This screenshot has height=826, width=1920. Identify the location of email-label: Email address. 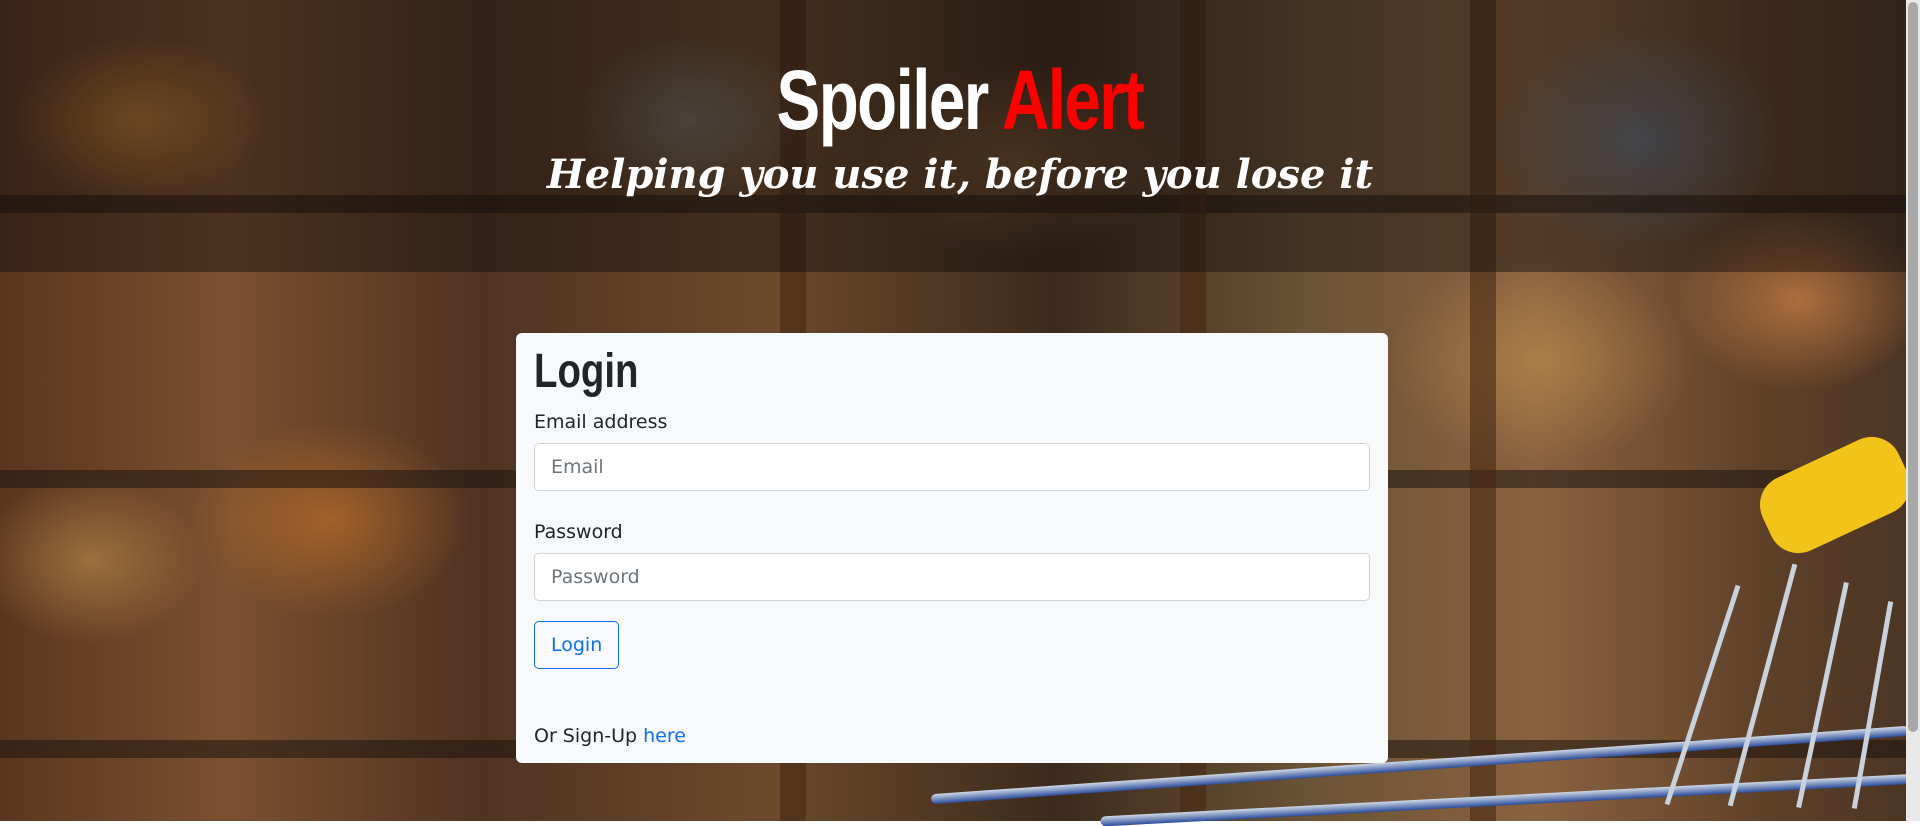
(601, 422).